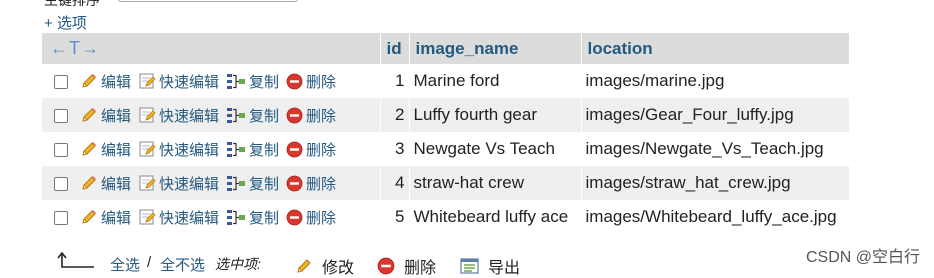 The image size is (934, 278). I want to click on header-row: ←T→ id image_name location, so click(446, 48).